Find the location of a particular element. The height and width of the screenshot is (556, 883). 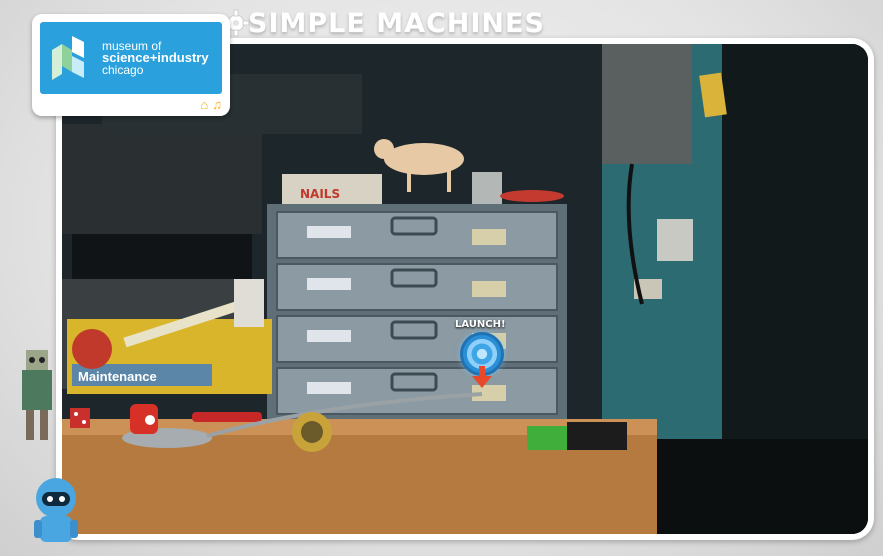

nails-box-label: NAILS is located at coordinates (320, 194).